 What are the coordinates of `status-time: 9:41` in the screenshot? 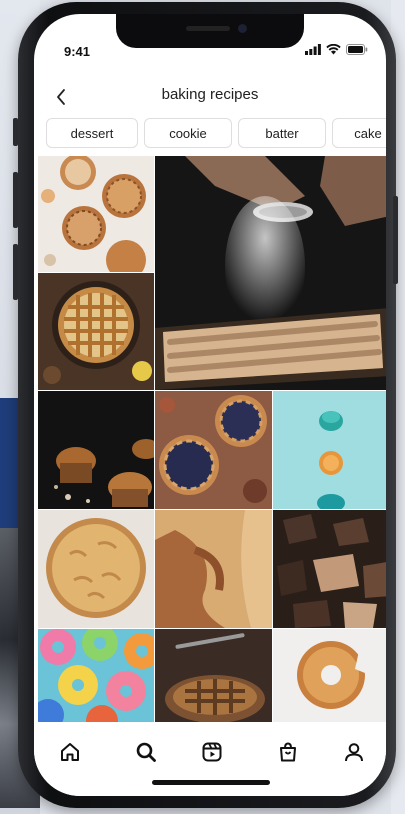 It's located at (77, 51).